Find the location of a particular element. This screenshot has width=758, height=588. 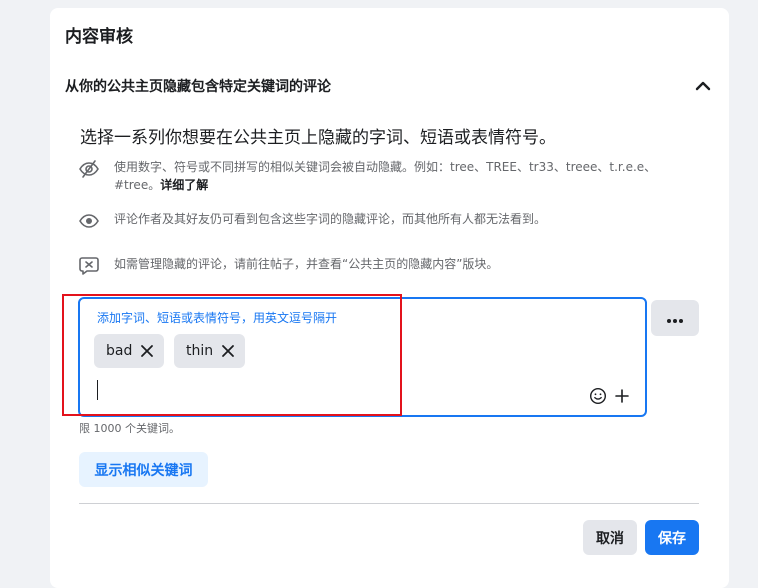

emoji-icon is located at coordinates (598, 396).